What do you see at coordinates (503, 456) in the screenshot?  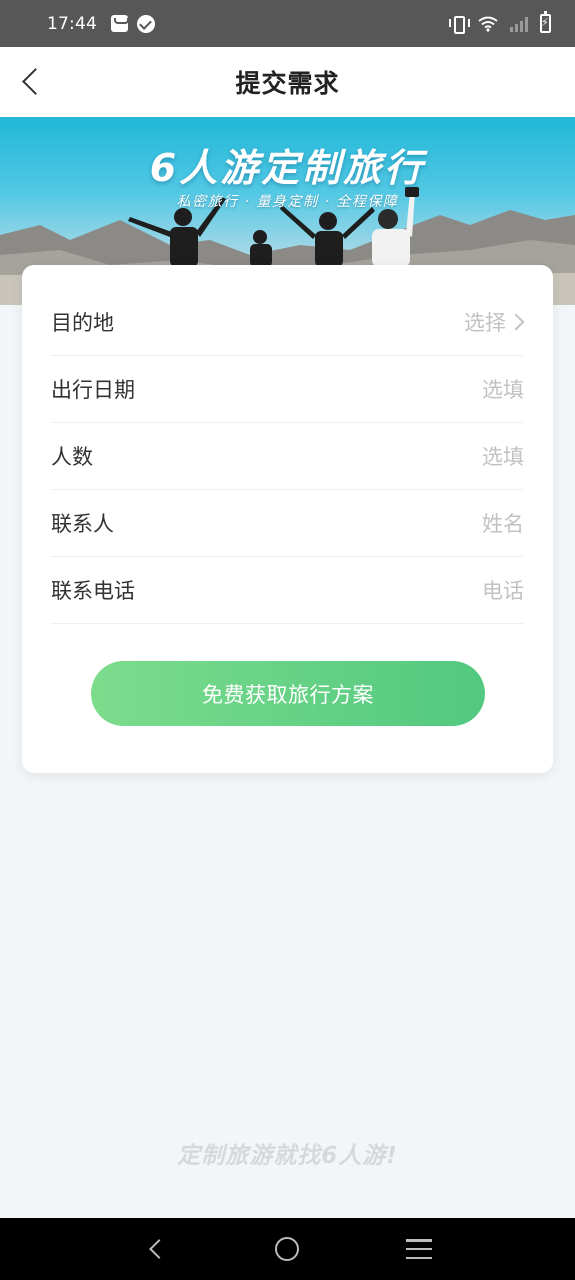 I see `people-count-field: 选填` at bounding box center [503, 456].